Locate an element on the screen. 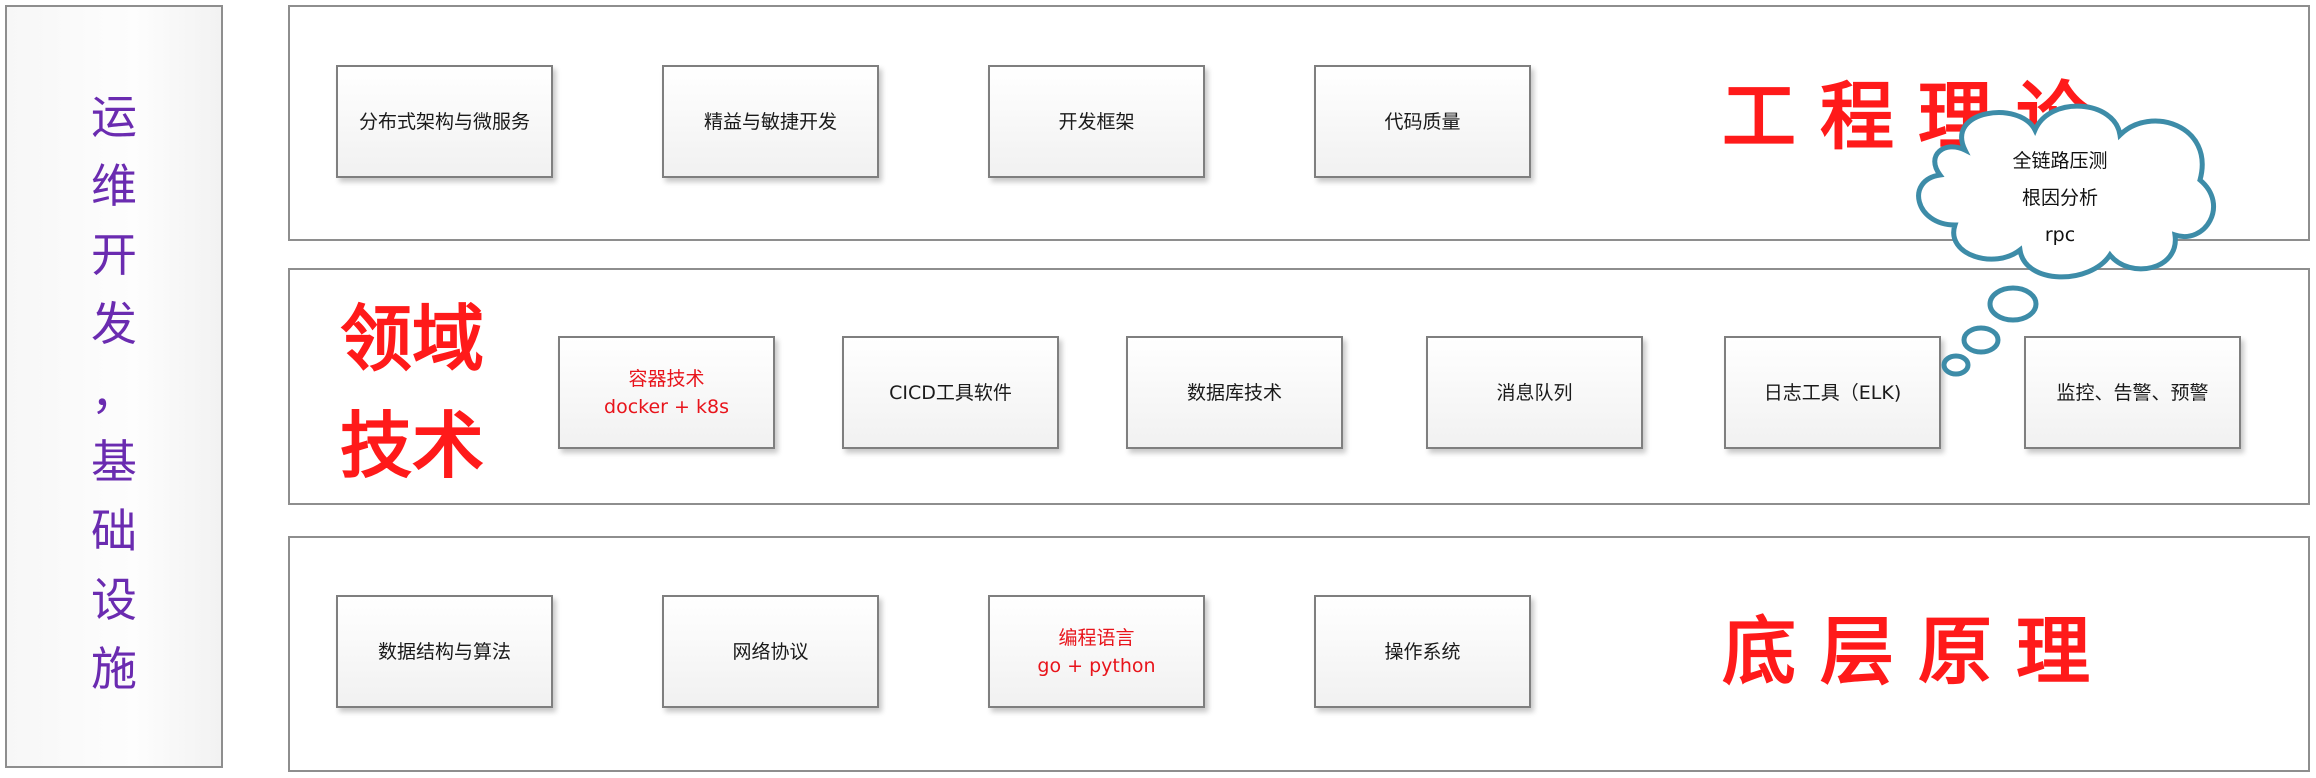 This screenshot has width=2316, height=778. title-domain-line1: 领域 is located at coordinates (412, 339).